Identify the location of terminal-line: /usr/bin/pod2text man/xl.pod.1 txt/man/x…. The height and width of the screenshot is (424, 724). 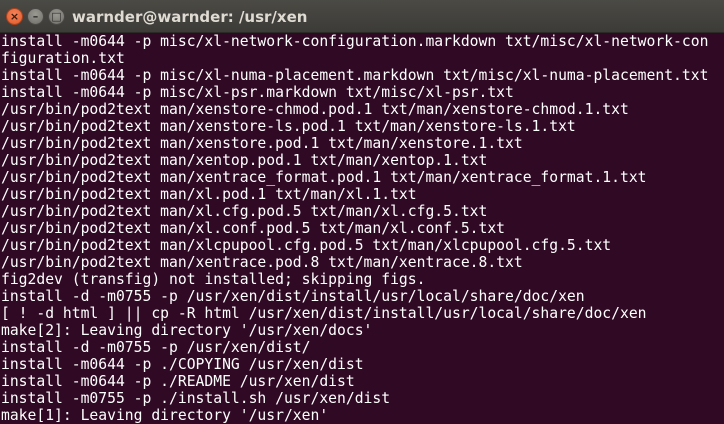
(209, 194).